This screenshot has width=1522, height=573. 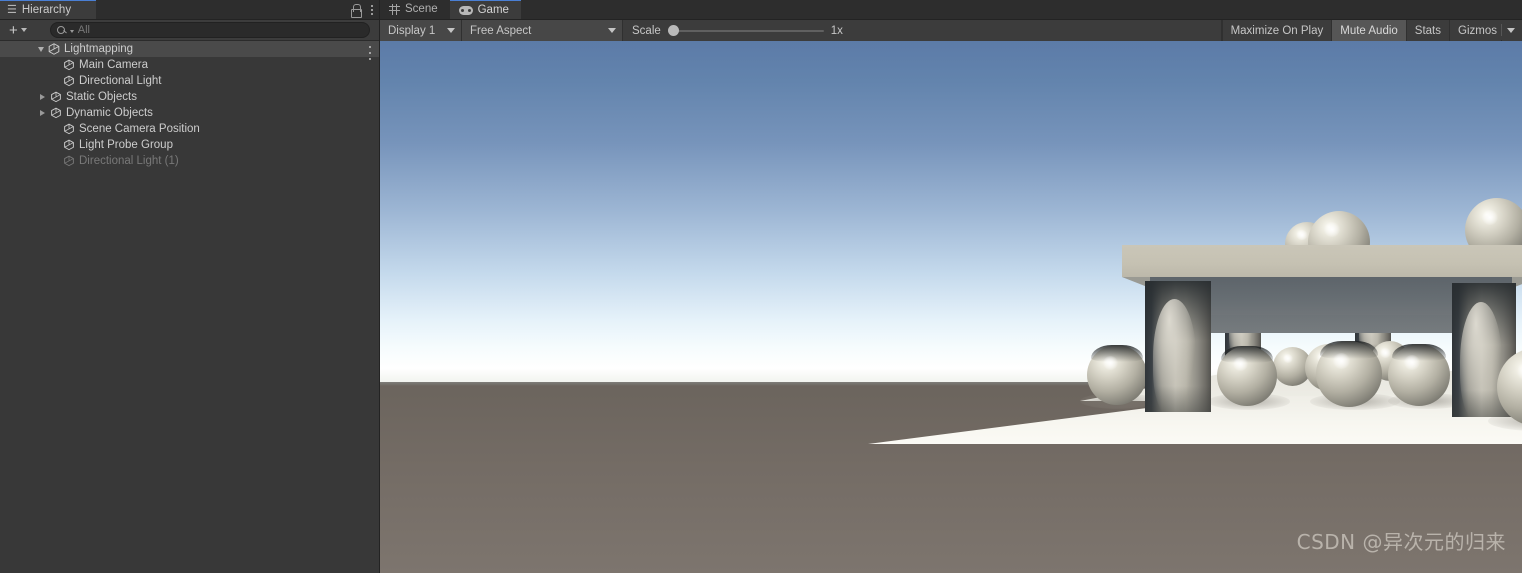 I want to click on hierarchy-row-light-probe-group: Light Probe Group, so click(x=189, y=145).